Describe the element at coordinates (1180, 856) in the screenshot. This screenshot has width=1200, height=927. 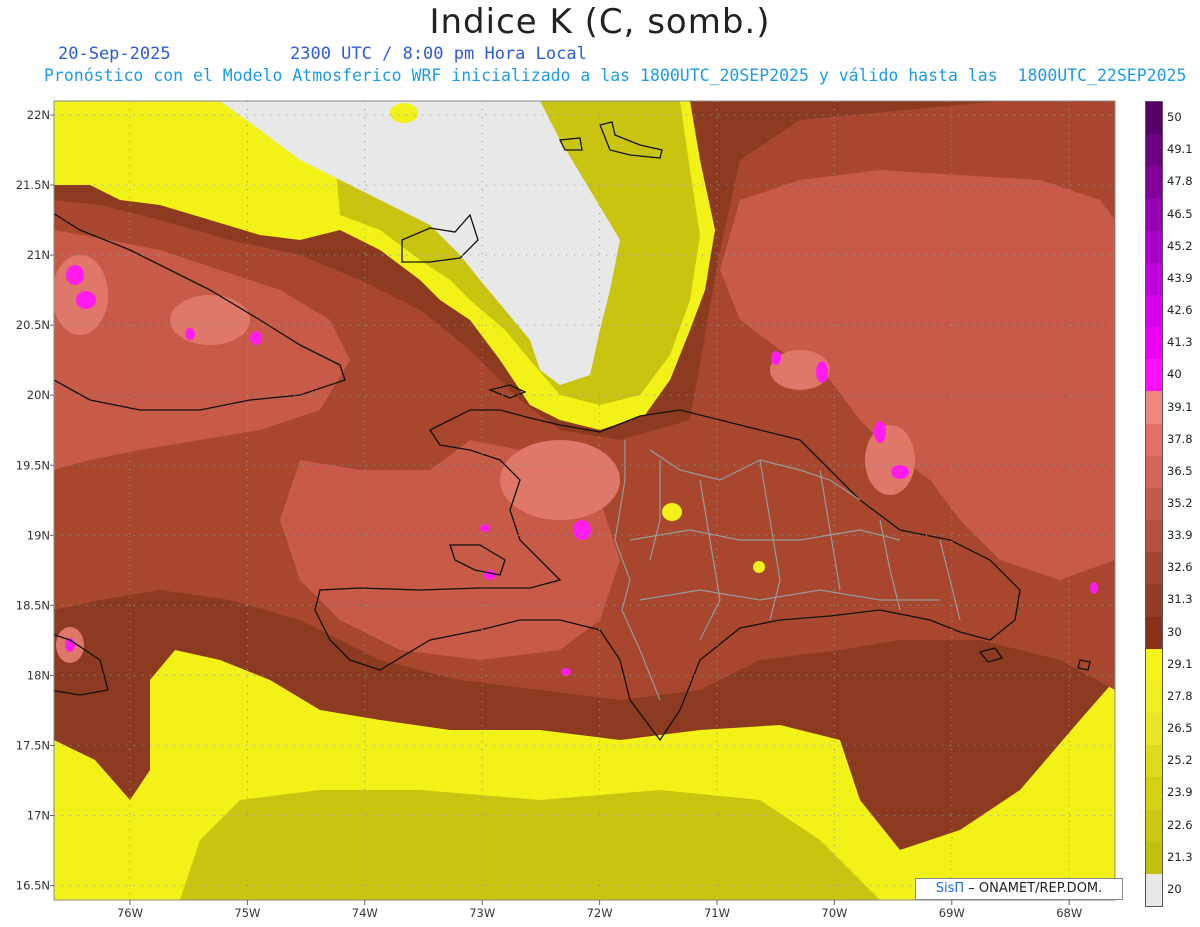
I see `colorbar-label: 21.3` at that location.